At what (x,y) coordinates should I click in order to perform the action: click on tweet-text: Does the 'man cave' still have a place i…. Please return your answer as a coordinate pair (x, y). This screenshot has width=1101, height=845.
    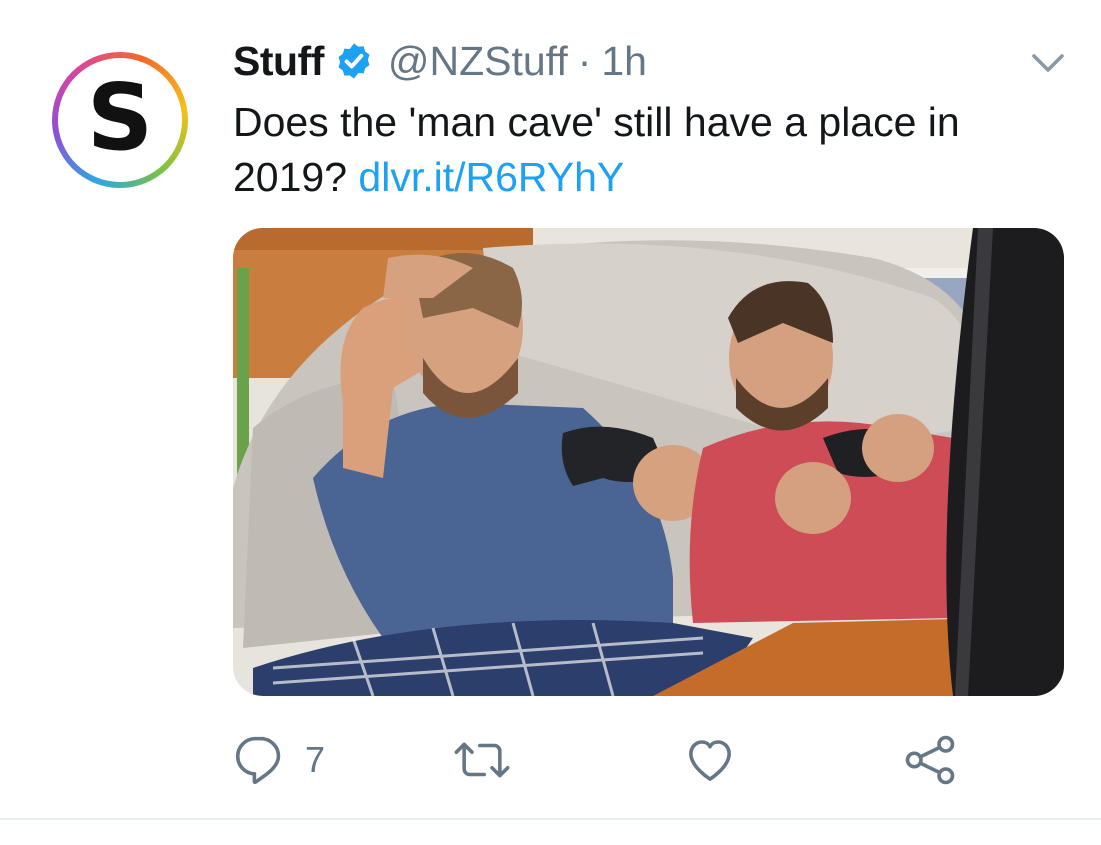
    Looking at the image, I should click on (648, 150).